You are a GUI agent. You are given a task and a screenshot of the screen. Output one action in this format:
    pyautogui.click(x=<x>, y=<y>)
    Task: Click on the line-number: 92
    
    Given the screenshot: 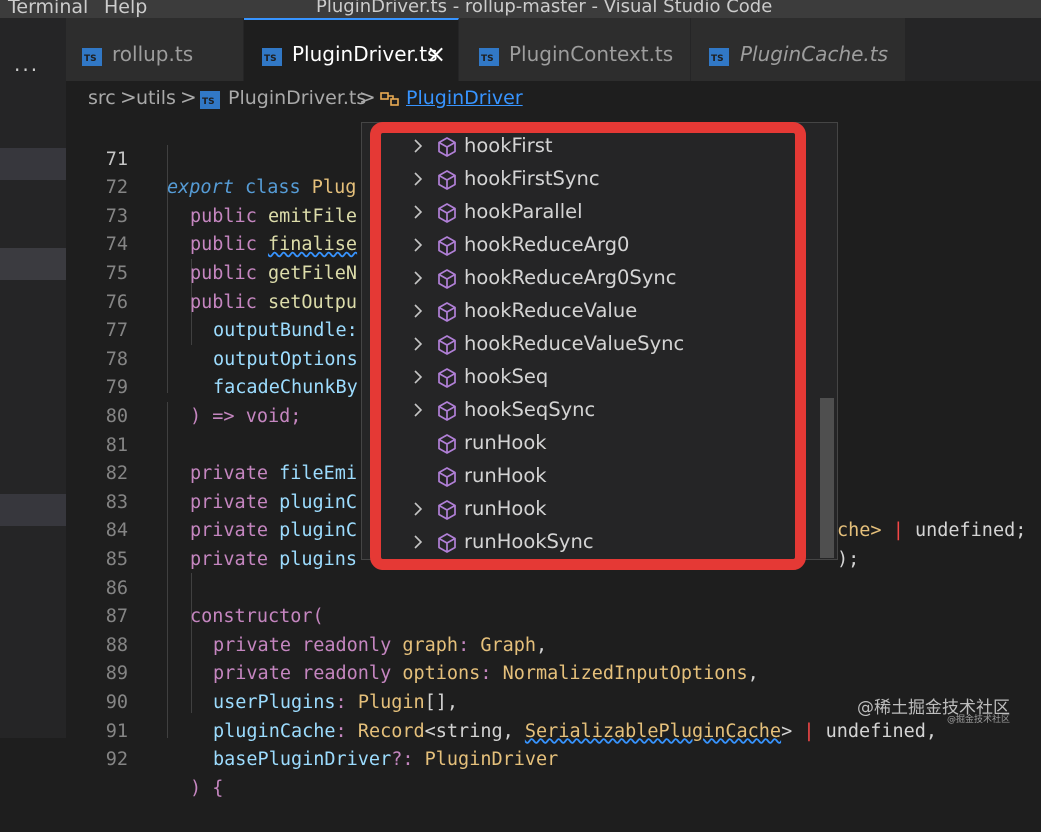 What is the action you would take?
    pyautogui.click(x=116, y=760)
    